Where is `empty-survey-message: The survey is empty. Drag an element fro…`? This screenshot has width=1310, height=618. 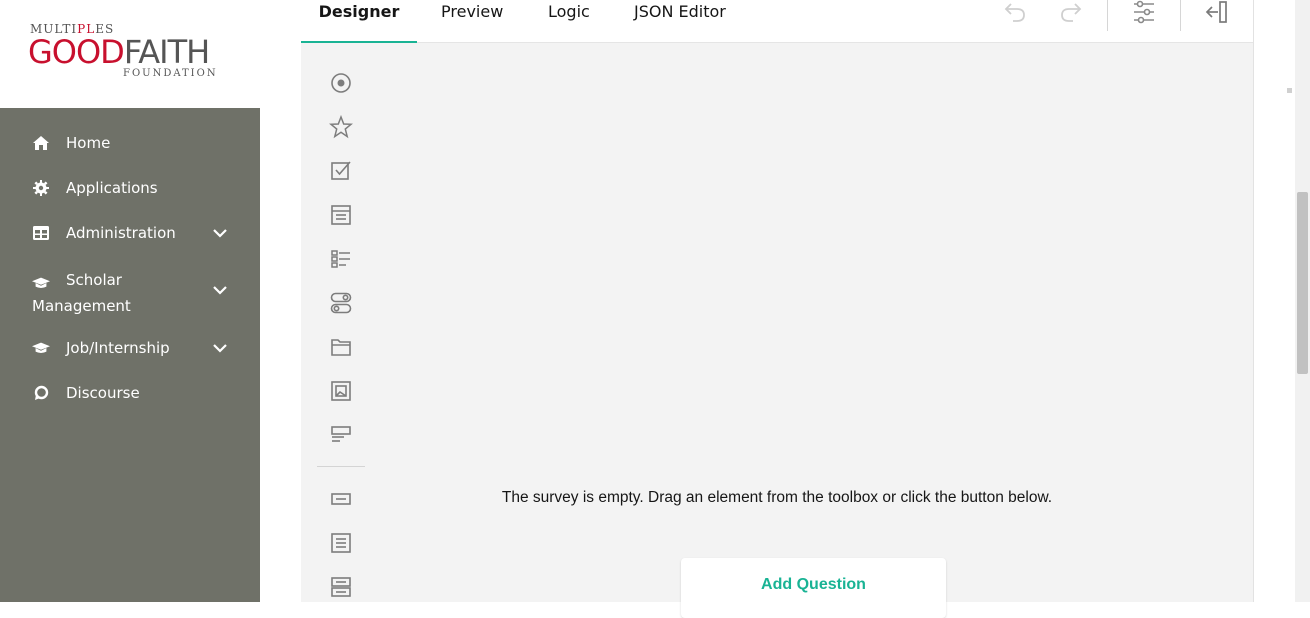 empty-survey-message: The survey is empty. Drag an element fro… is located at coordinates (777, 497).